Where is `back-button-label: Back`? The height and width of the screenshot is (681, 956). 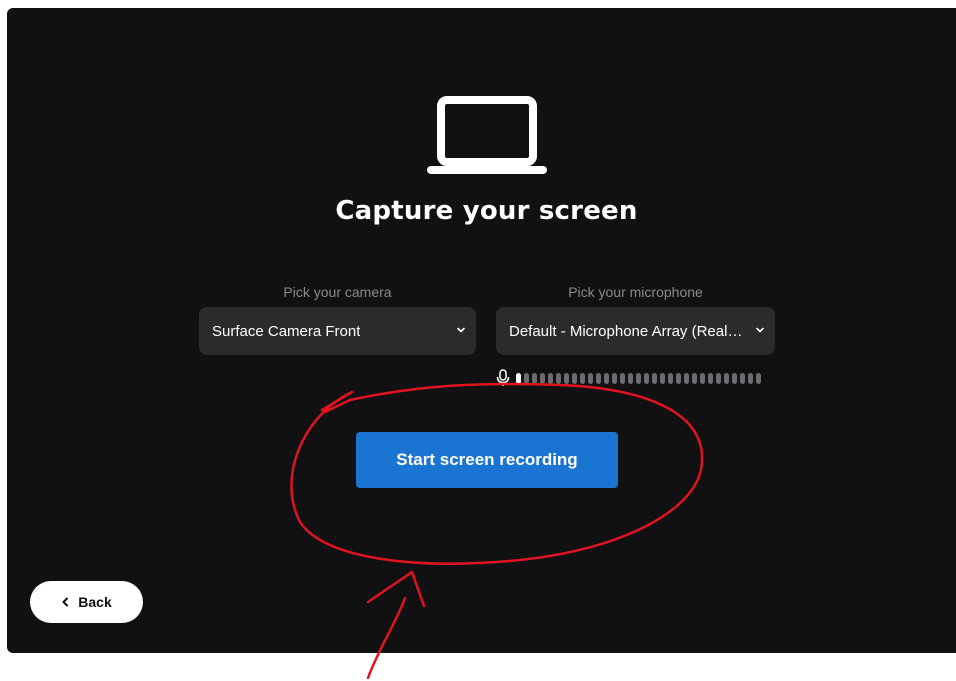
back-button-label: Back is located at coordinates (95, 602).